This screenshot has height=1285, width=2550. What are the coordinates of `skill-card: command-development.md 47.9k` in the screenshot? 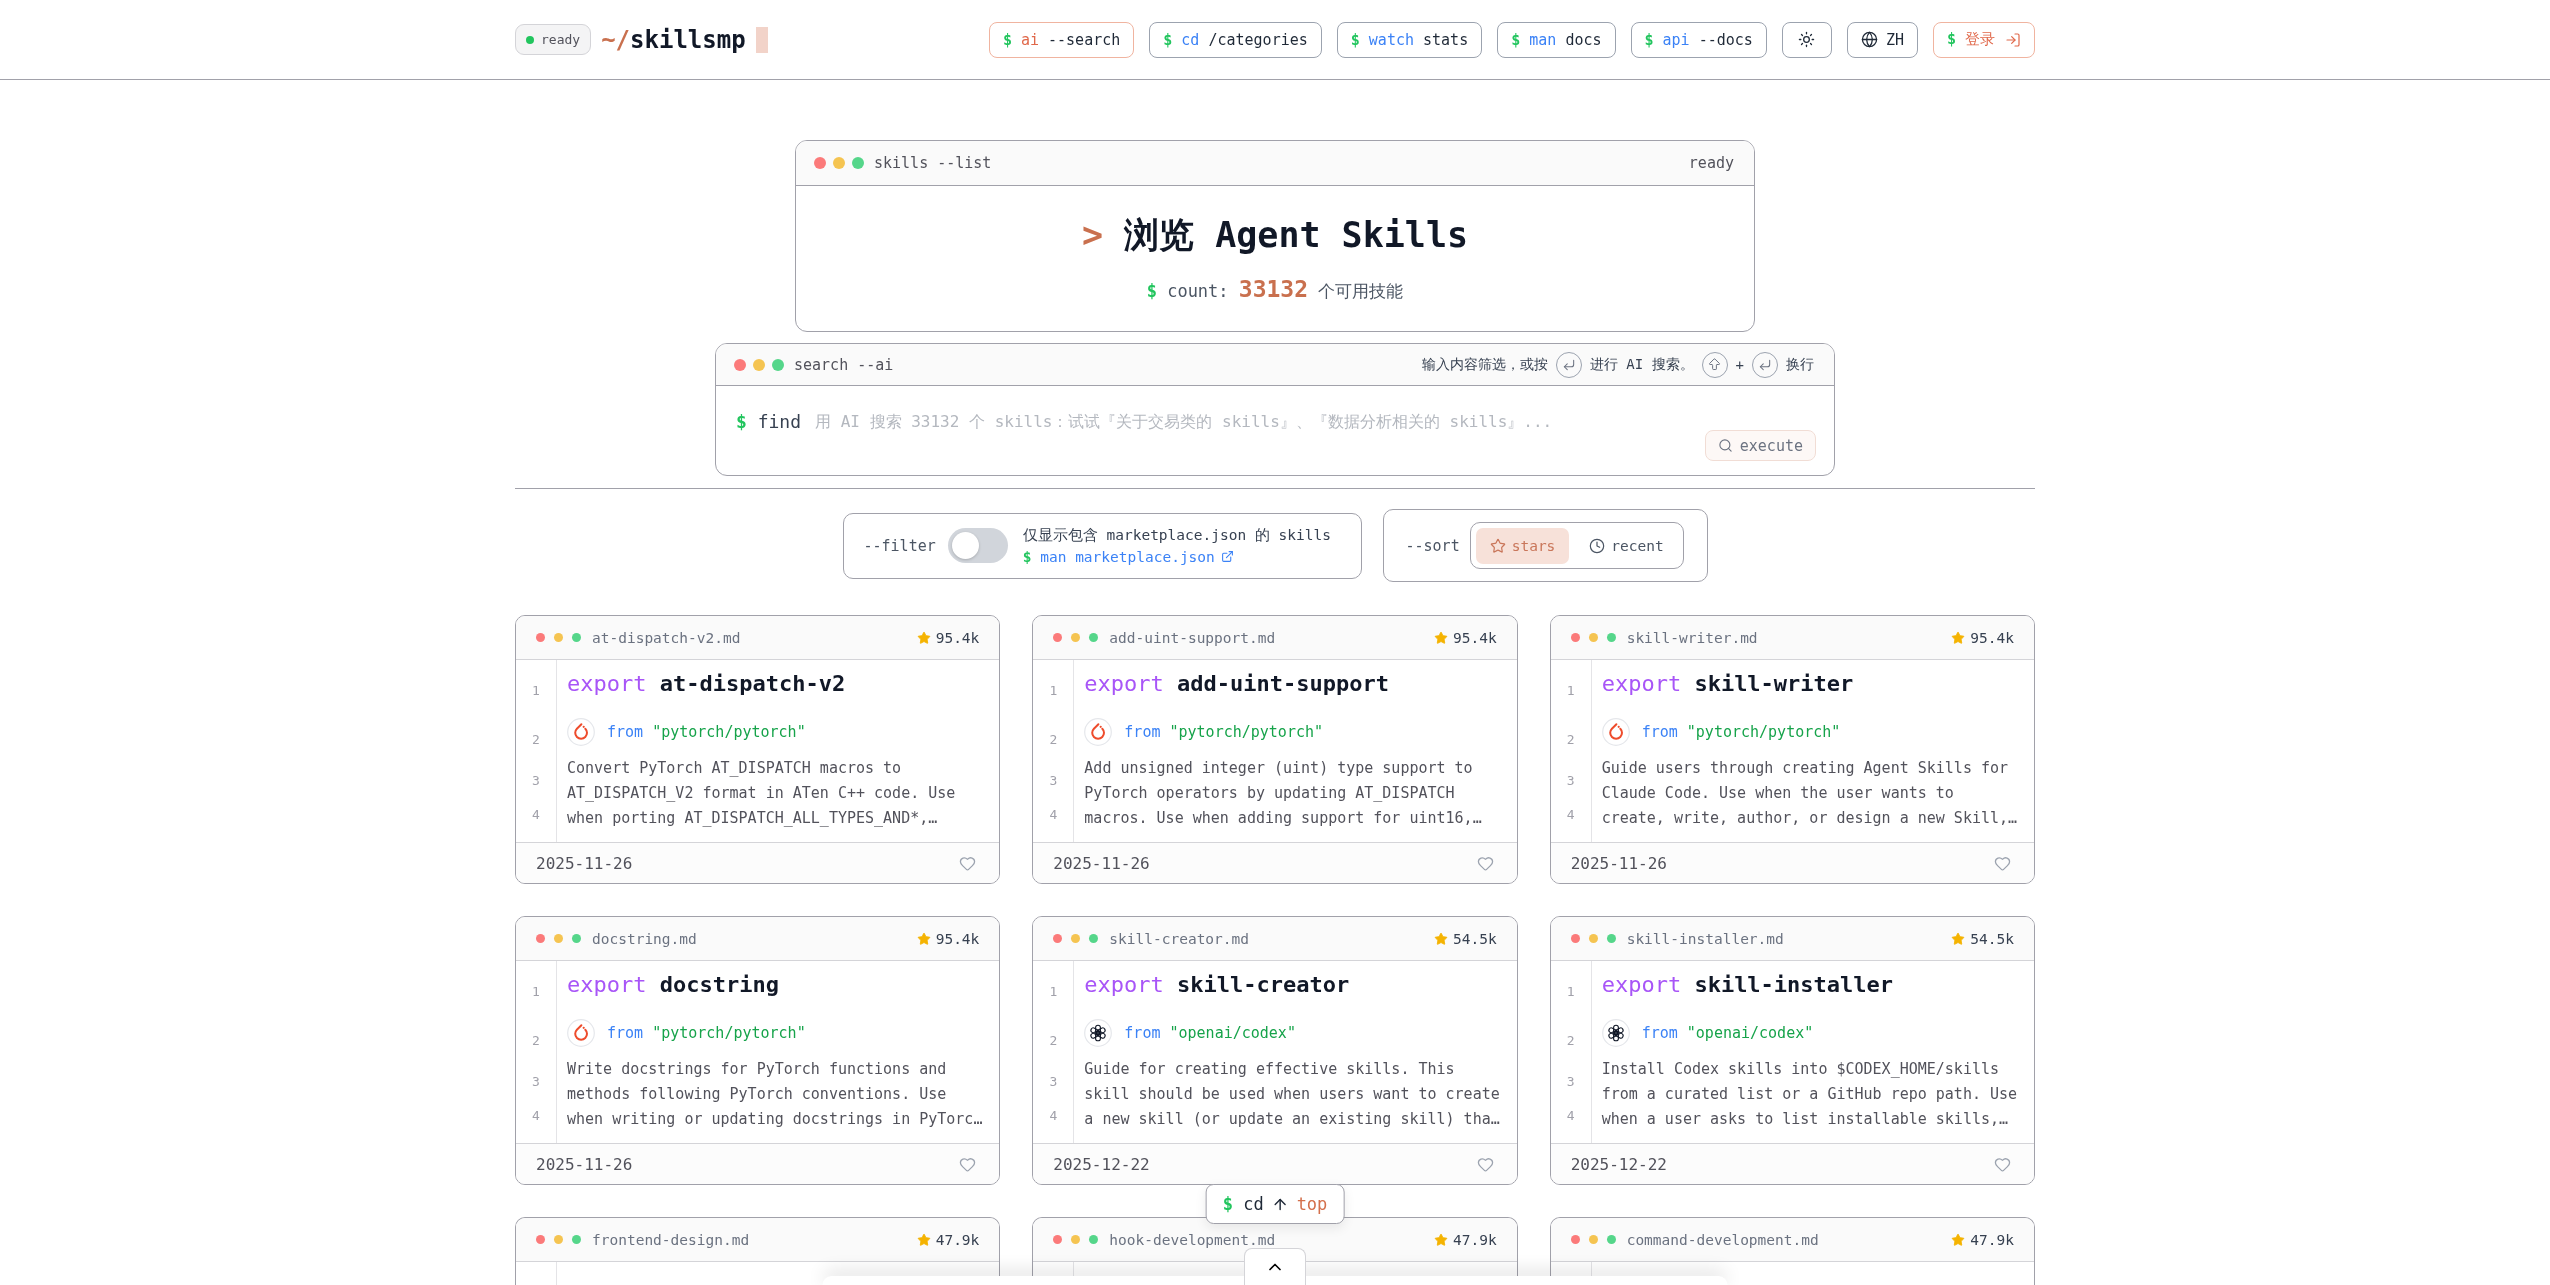 It's located at (1792, 1251).